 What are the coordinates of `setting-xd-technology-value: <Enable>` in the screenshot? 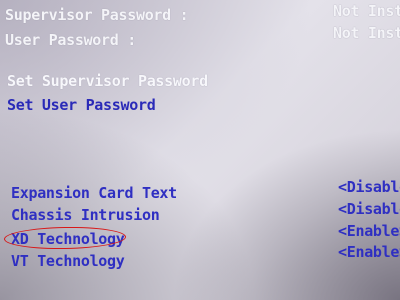 It's located at (369, 231).